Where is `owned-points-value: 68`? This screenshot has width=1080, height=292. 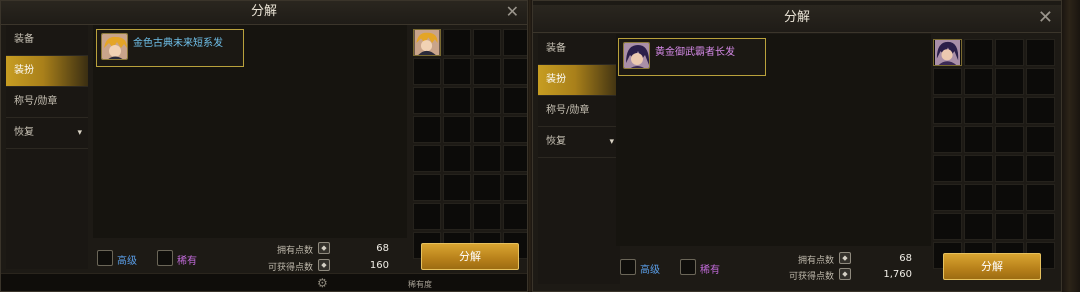 owned-points-value: 68 is located at coordinates (382, 248).